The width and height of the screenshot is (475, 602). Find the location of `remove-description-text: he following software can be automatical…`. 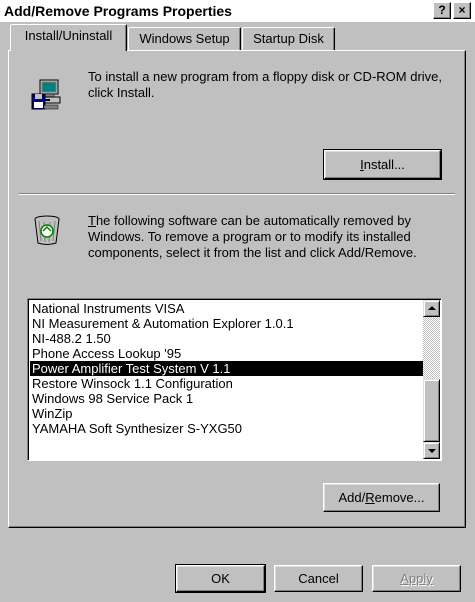

remove-description-text: he following software can be automatical… is located at coordinates (252, 236).